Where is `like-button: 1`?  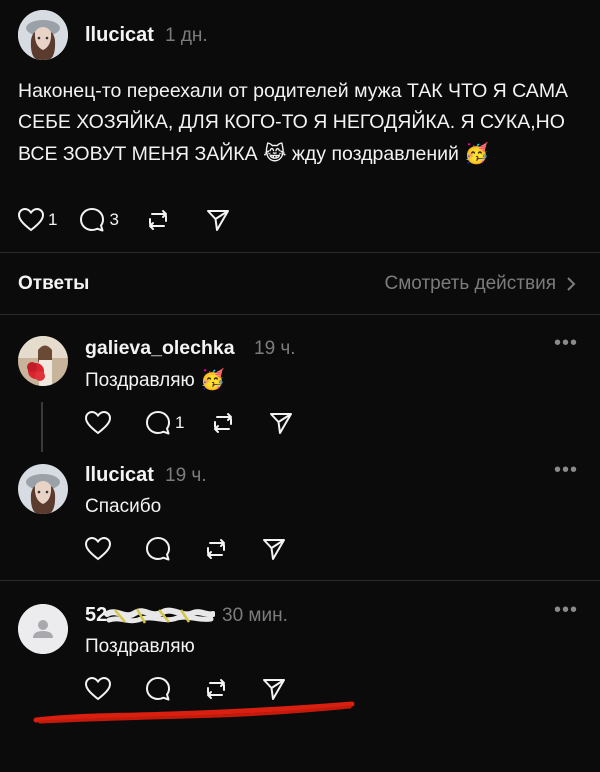
like-button: 1 is located at coordinates (37, 220).